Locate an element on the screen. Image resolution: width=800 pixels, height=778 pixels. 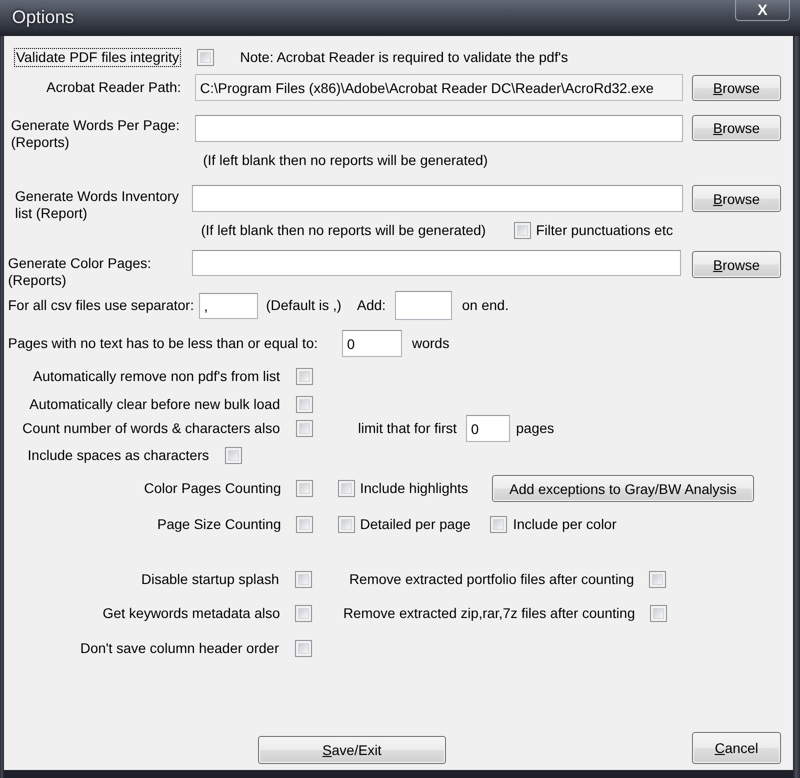
option-label: Include highlights is located at coordinates (414, 488).